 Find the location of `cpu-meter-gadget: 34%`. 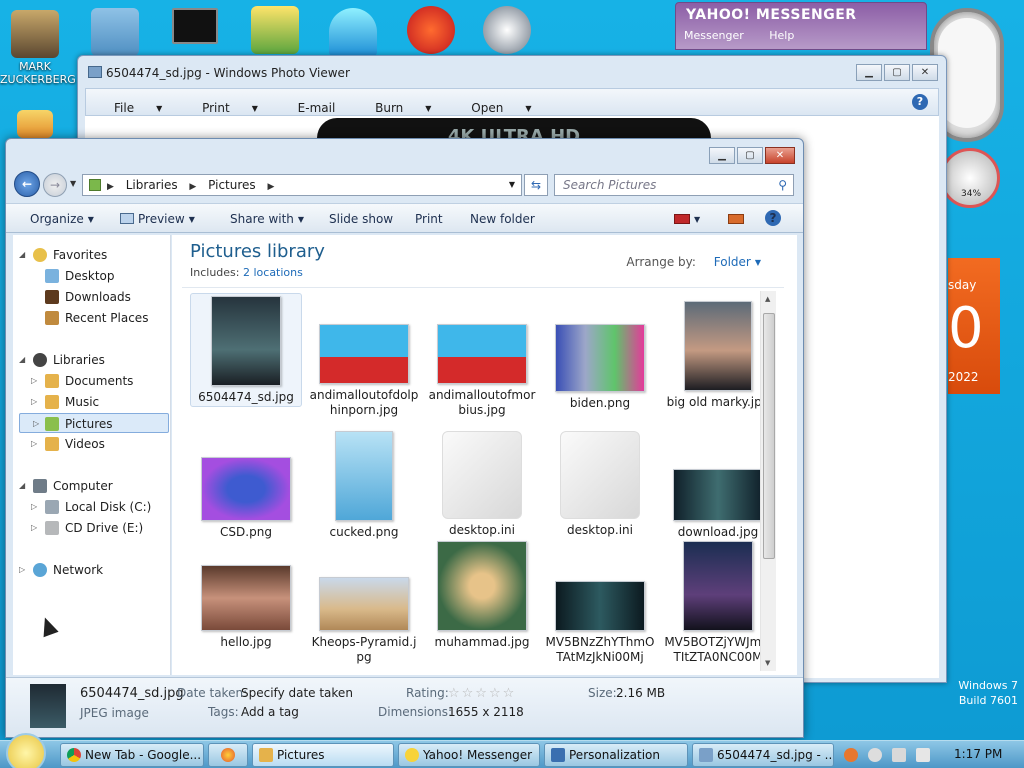

cpu-meter-gadget: 34% is located at coordinates (970, 178).